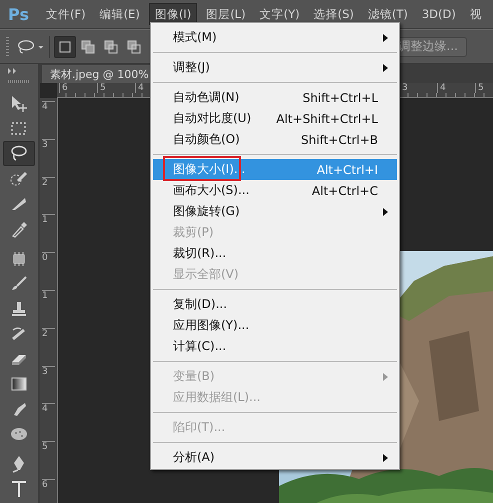 Image resolution: width=493 pixels, height=503 pixels. Describe the element at coordinates (31, 47) in the screenshot. I see `lasso-dropdown-icon` at that location.